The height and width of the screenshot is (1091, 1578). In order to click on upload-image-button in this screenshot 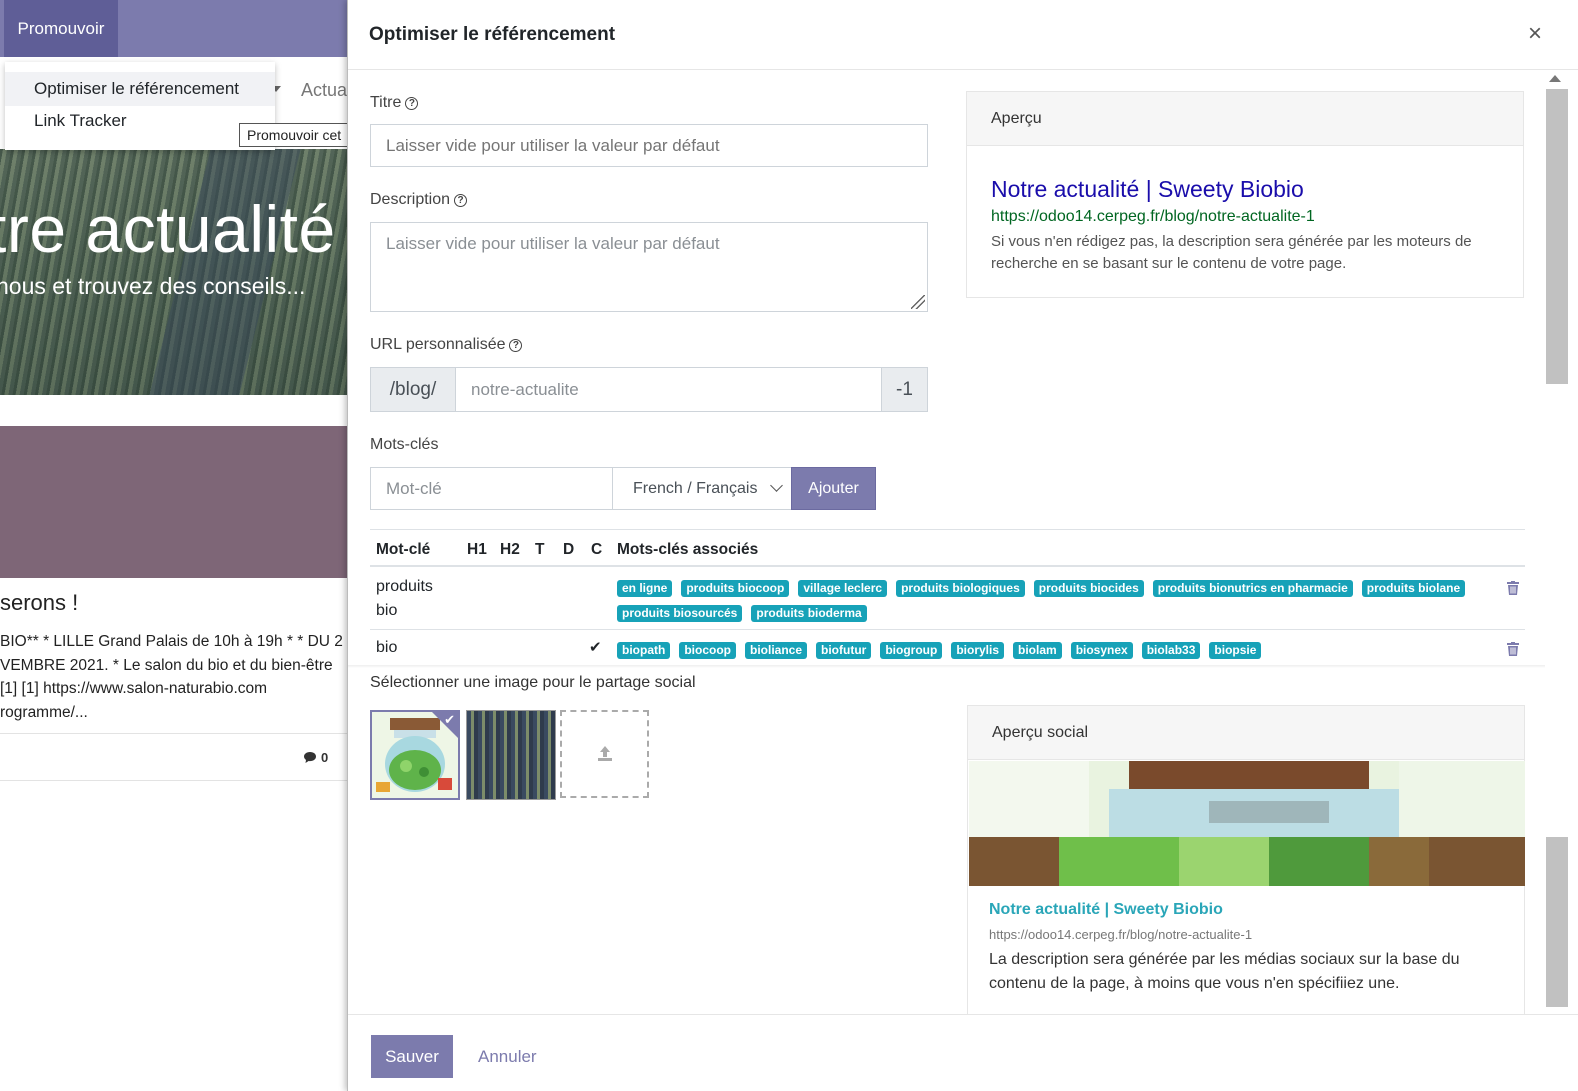, I will do `click(604, 754)`.